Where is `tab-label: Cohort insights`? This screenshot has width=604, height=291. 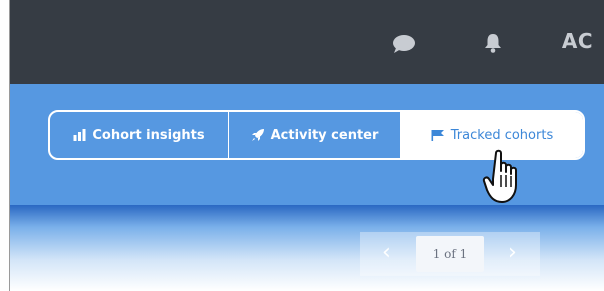 tab-label: Cohort insights is located at coordinates (148, 135).